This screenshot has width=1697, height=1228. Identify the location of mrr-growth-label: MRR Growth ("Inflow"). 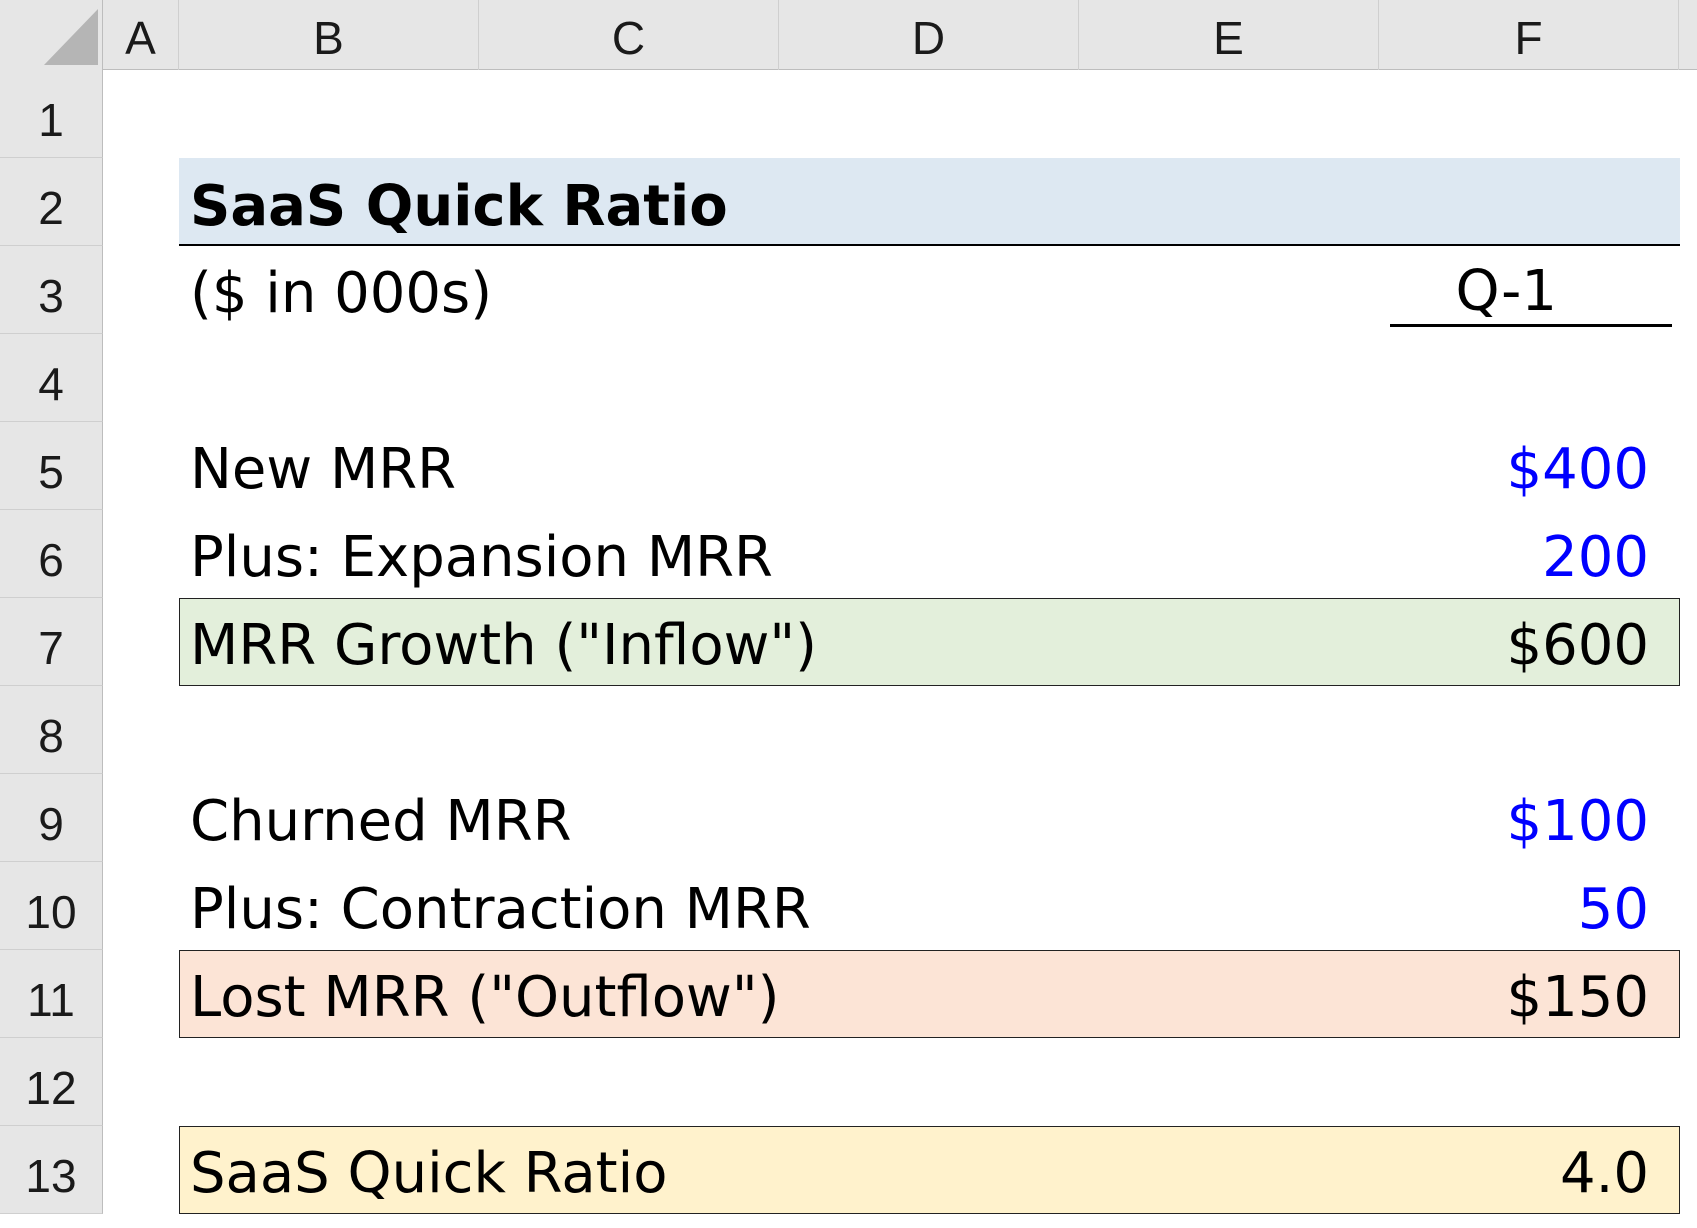
(503, 646).